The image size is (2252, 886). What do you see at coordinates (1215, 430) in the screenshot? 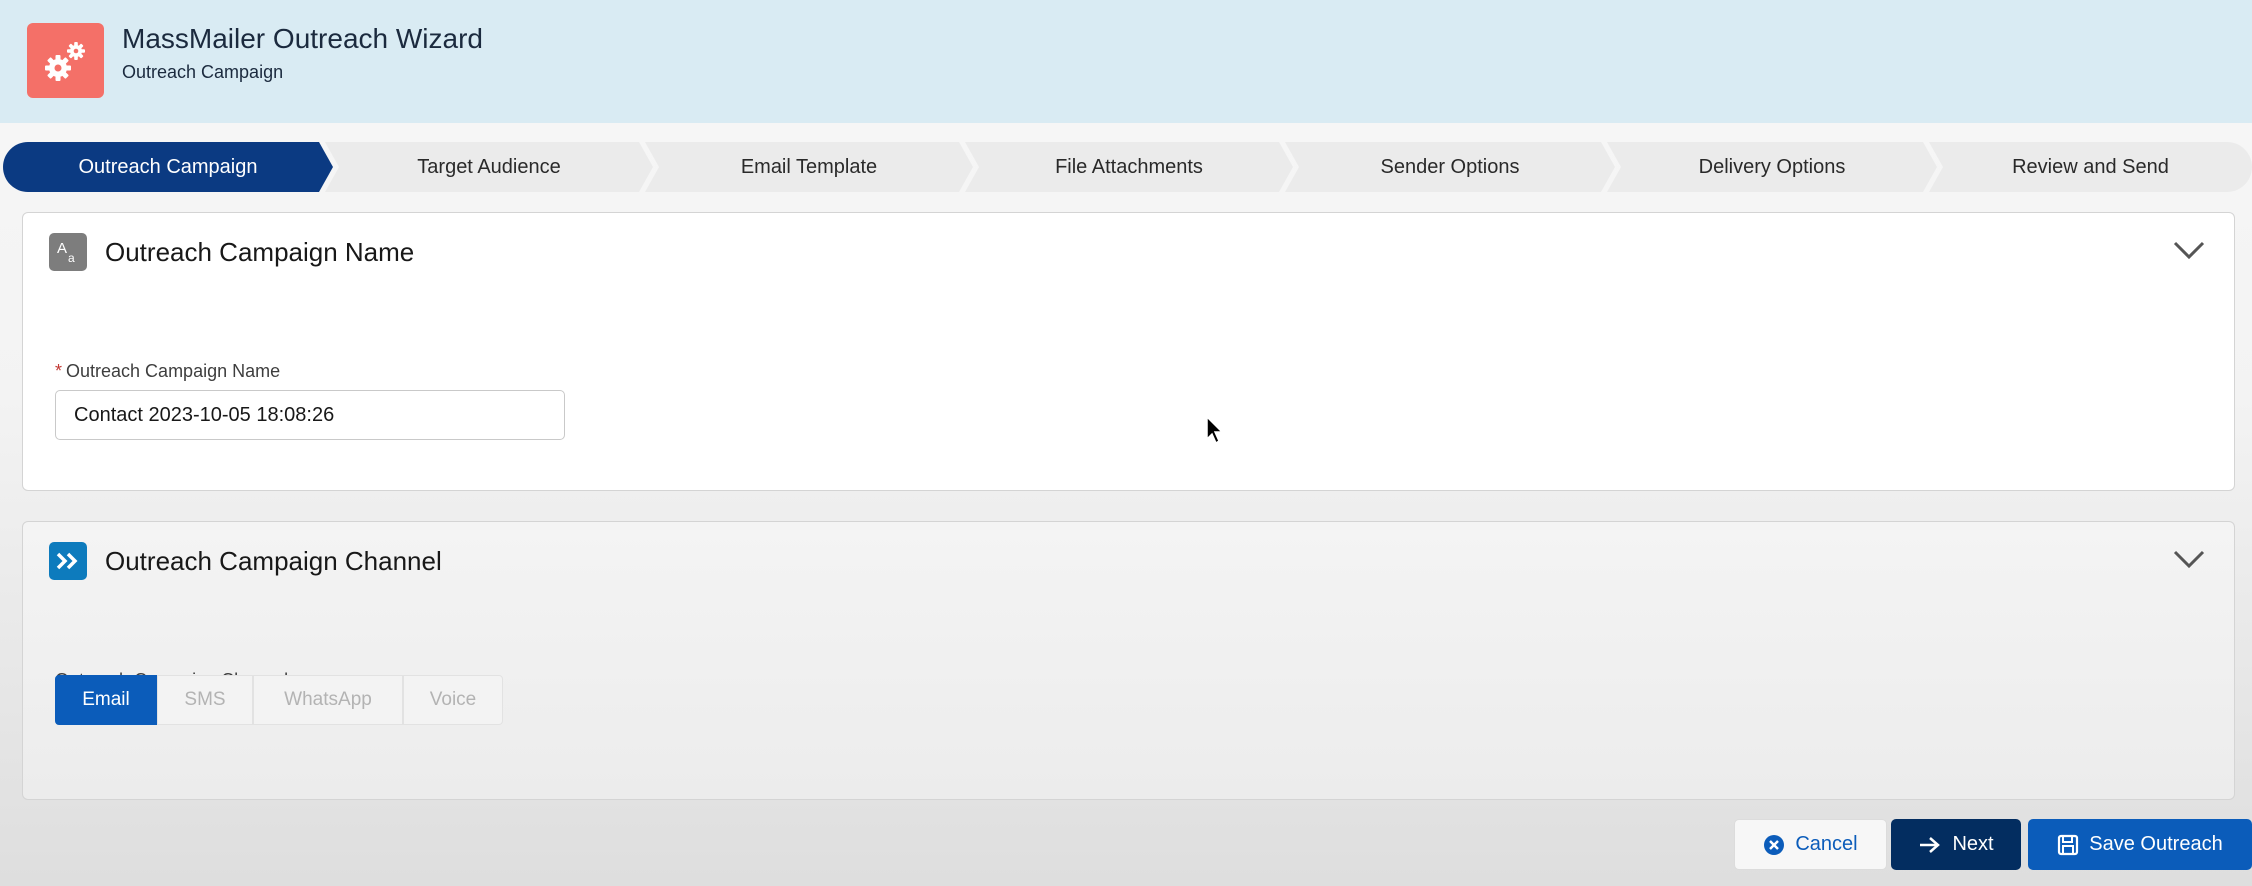
I see `mouse-cursor-icon` at bounding box center [1215, 430].